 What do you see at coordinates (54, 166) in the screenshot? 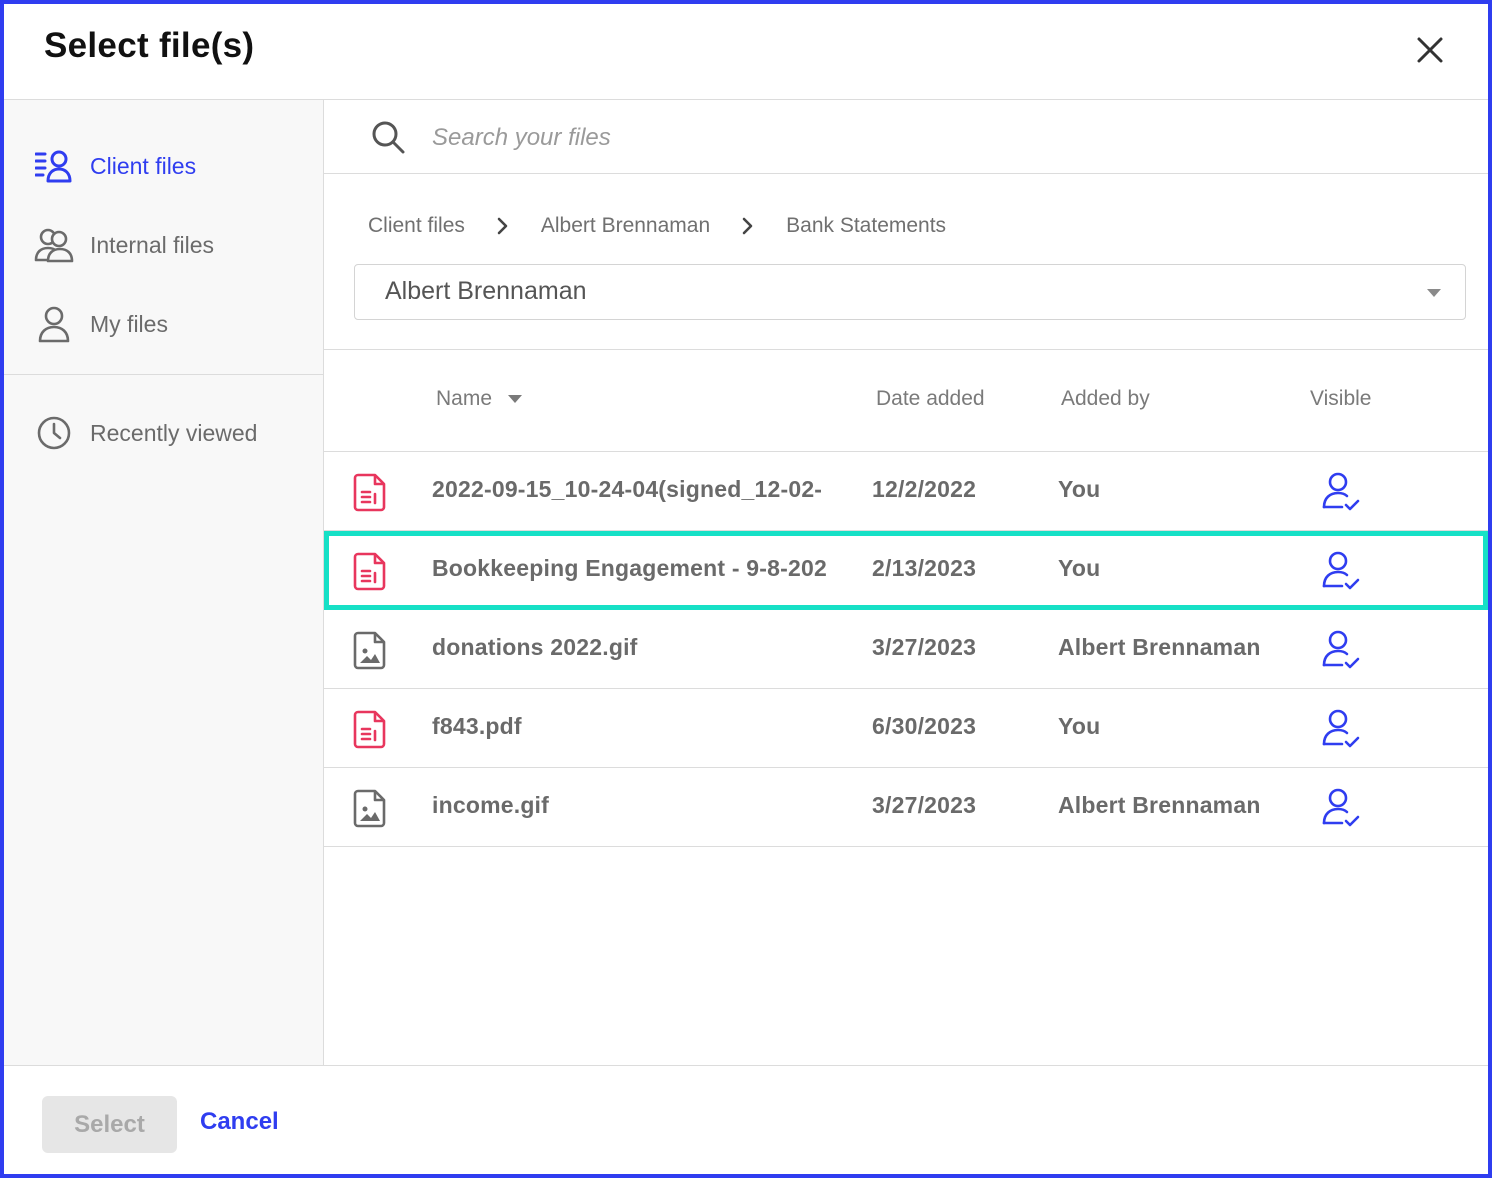
I see `client-files-icon` at bounding box center [54, 166].